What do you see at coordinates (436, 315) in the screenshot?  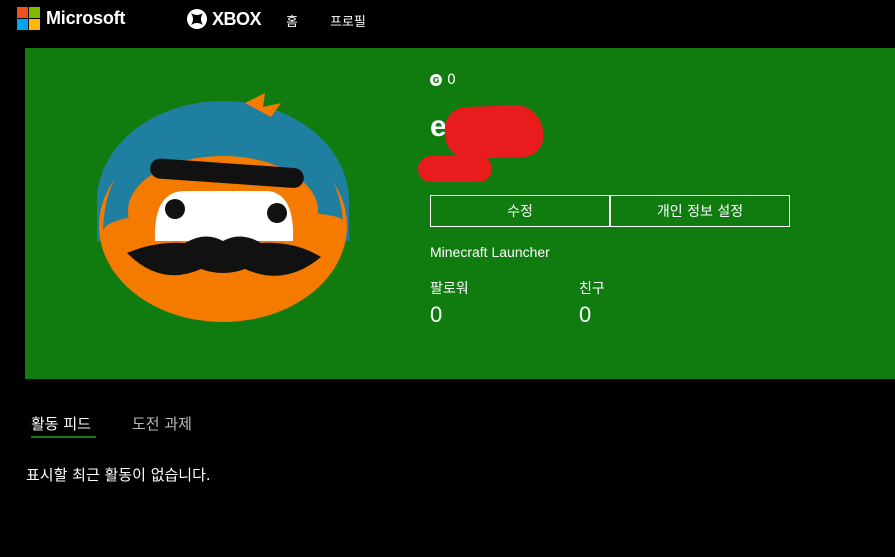 I see `followers-count: 0` at bounding box center [436, 315].